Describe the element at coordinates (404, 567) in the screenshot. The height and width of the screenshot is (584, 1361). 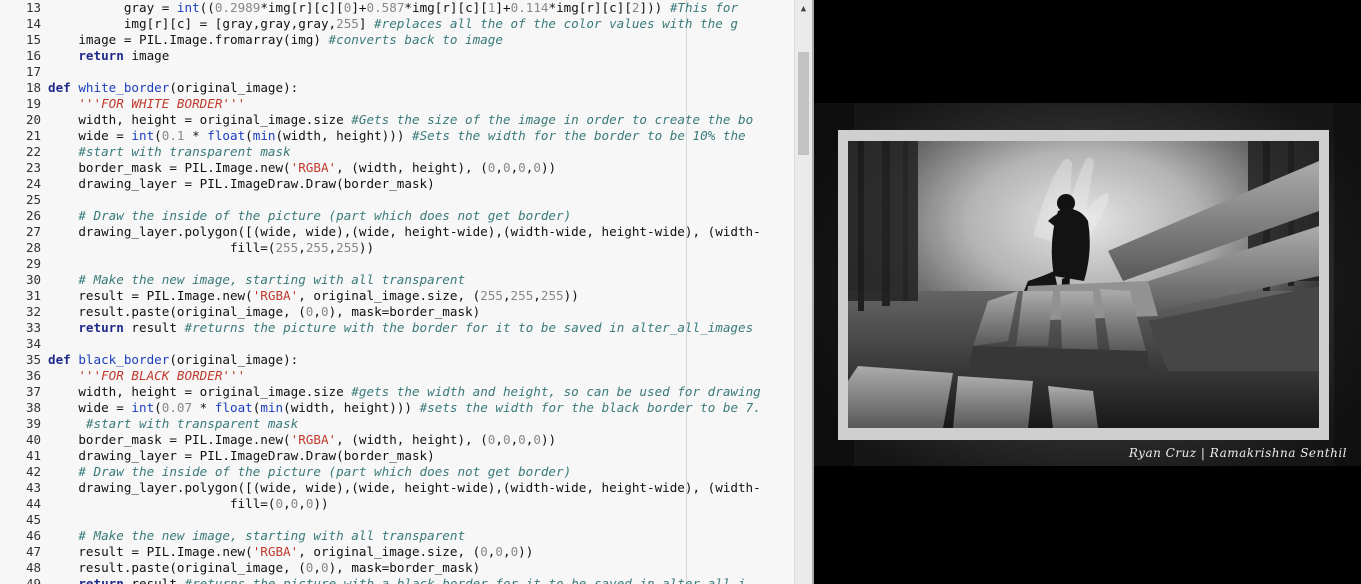
I see `code-token: ), mask=border_mask)` at that location.